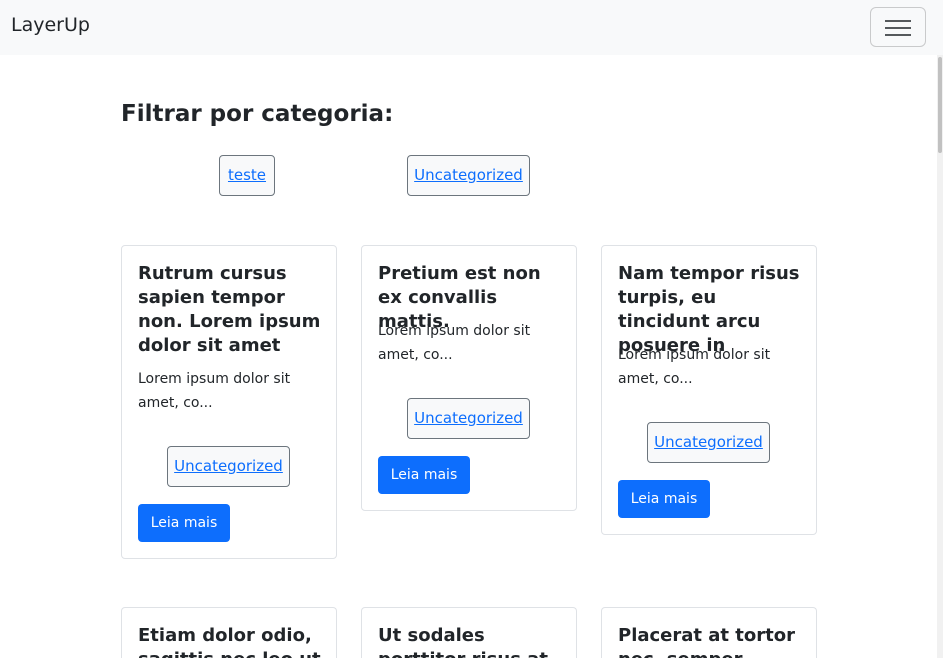 The image size is (943, 658). I want to click on post-card: Etiam dolor odio, sagittis nec leo ut, so click(229, 632).